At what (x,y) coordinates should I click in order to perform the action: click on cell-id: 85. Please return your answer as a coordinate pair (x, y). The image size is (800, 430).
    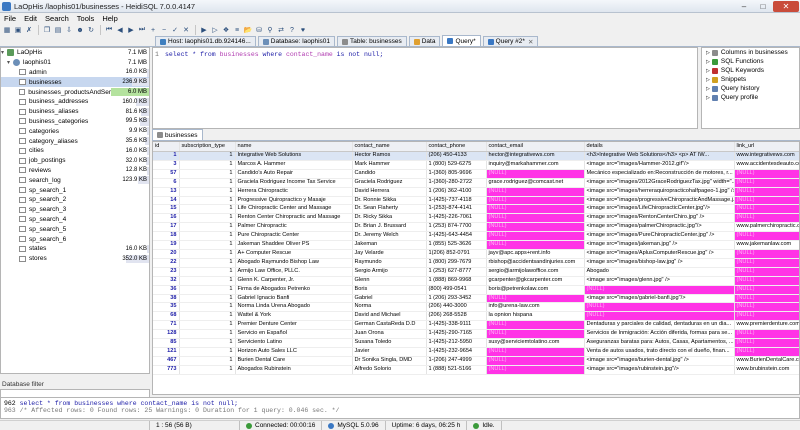
    Looking at the image, I should click on (166, 343).